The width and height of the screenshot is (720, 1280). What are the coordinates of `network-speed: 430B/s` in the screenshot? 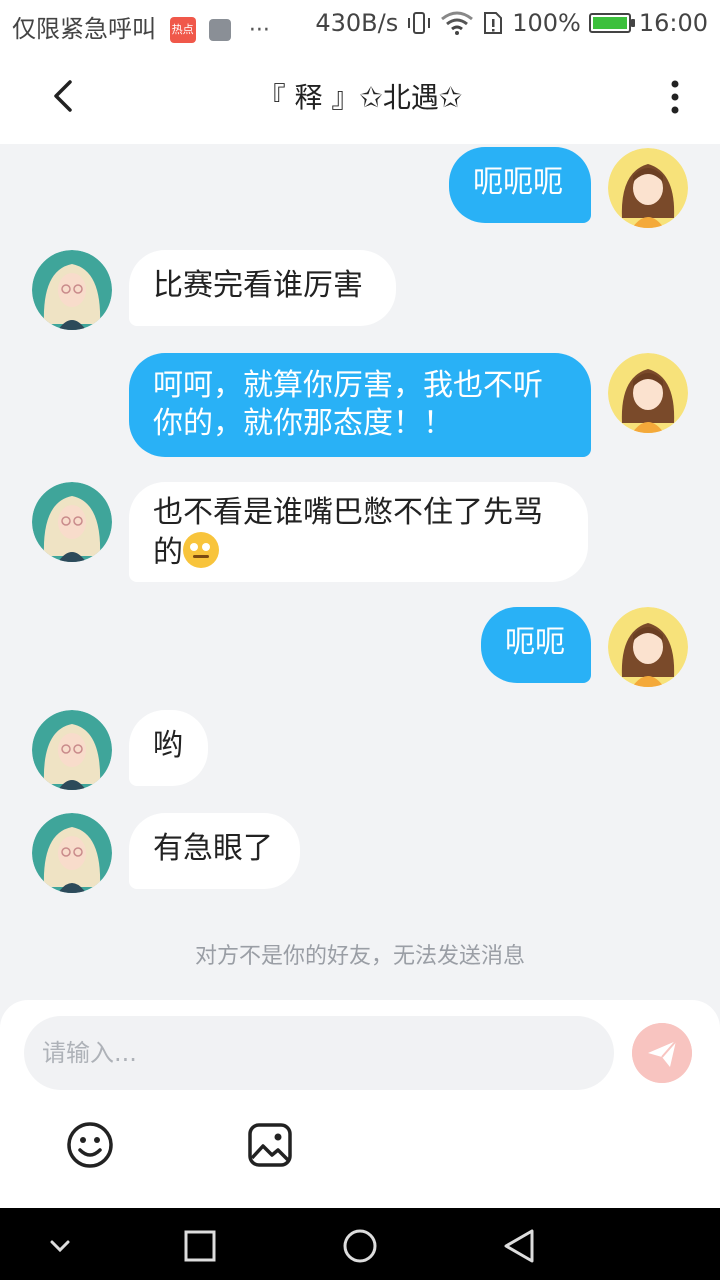 It's located at (357, 23).